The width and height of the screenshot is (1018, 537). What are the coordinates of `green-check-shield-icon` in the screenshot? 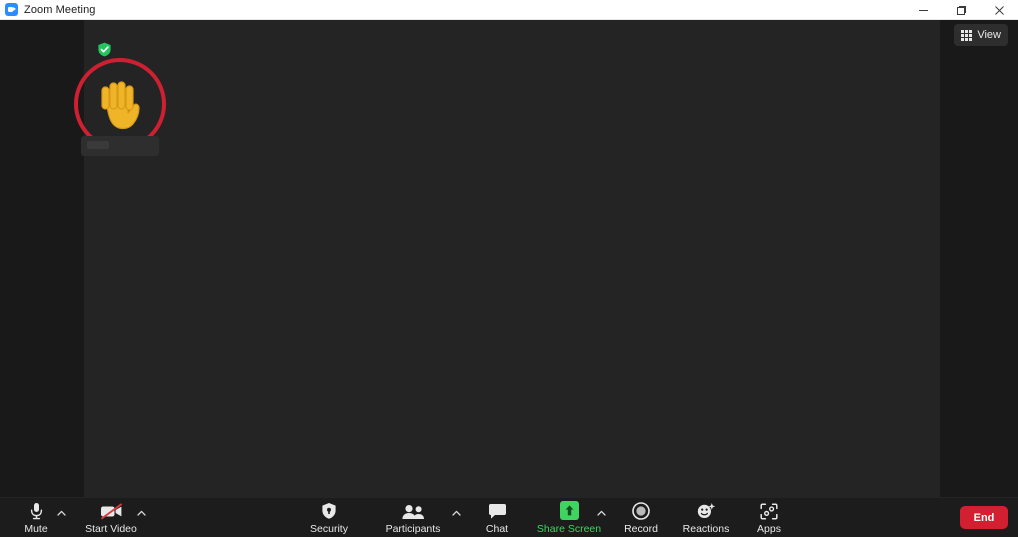 It's located at (104, 49).